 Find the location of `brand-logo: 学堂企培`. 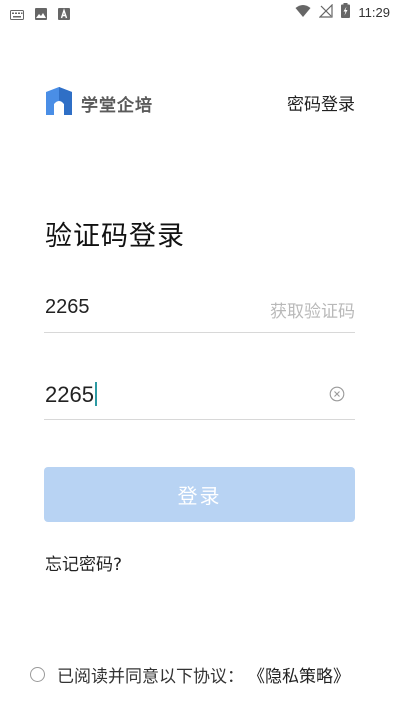

brand-logo: 学堂企培 is located at coordinates (99, 103).